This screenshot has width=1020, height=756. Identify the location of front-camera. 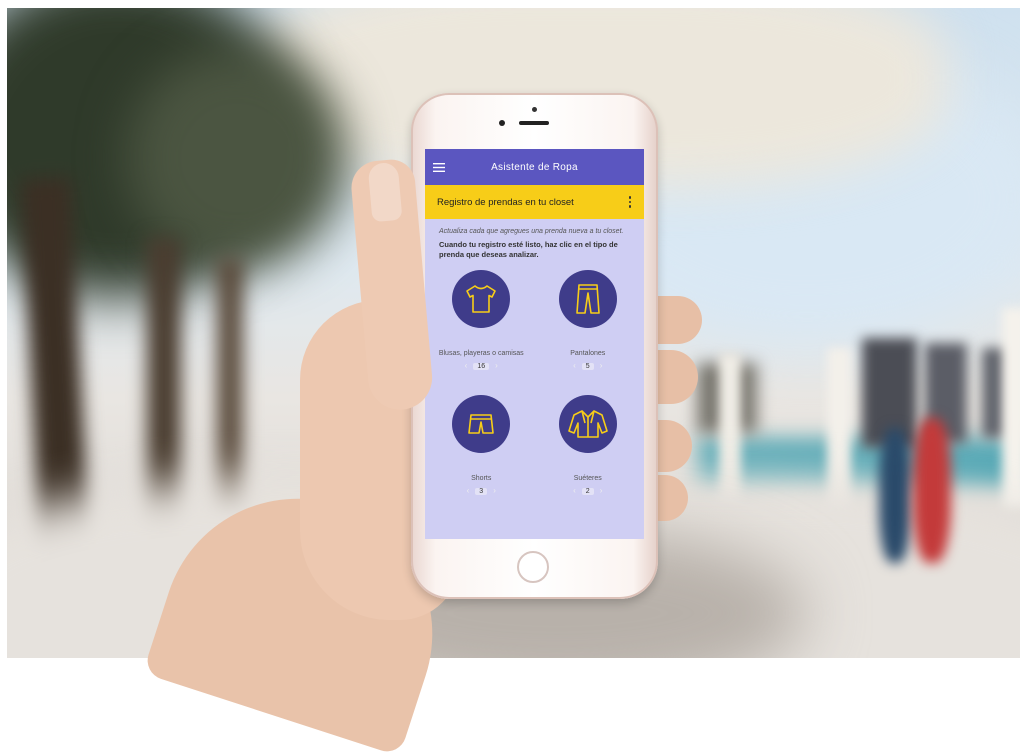
(502, 123).